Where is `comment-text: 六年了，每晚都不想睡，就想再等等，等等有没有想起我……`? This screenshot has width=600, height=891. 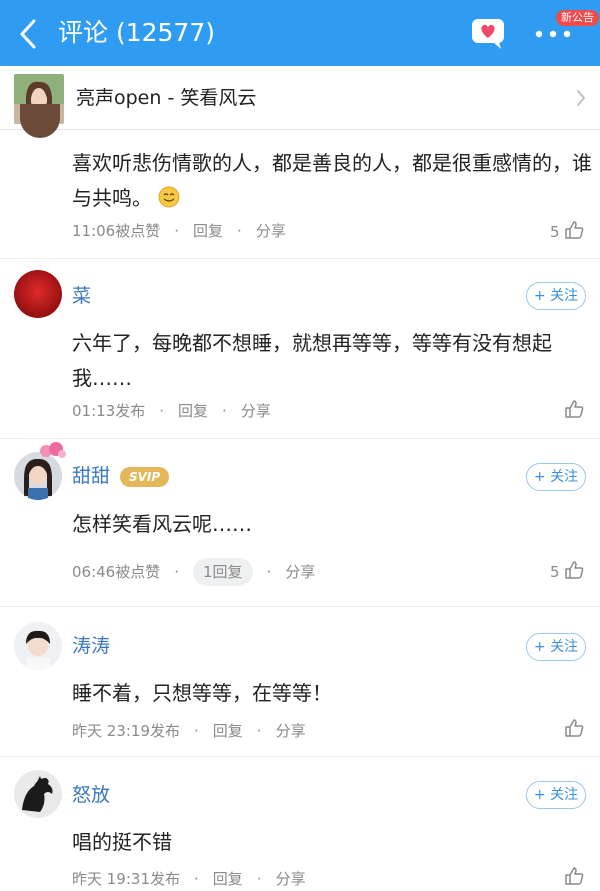
comment-text: 六年了，每晚都不想睡，就想再等等，等等有没有想起我…… is located at coordinates (312, 360).